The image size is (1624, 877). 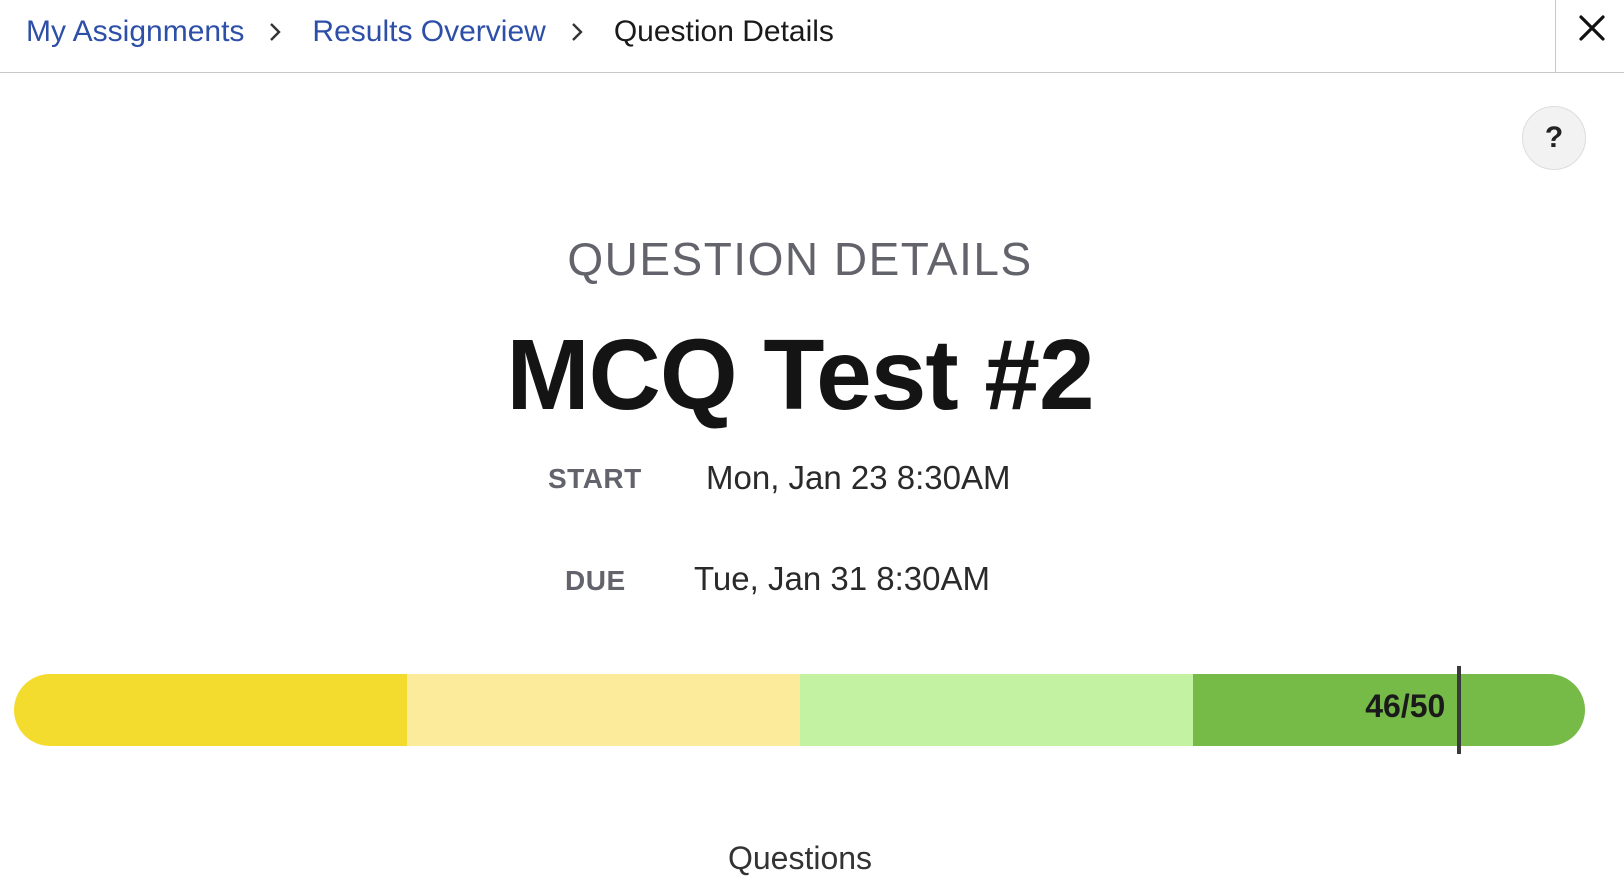 I want to click on close-icon, so click(x=1592, y=28).